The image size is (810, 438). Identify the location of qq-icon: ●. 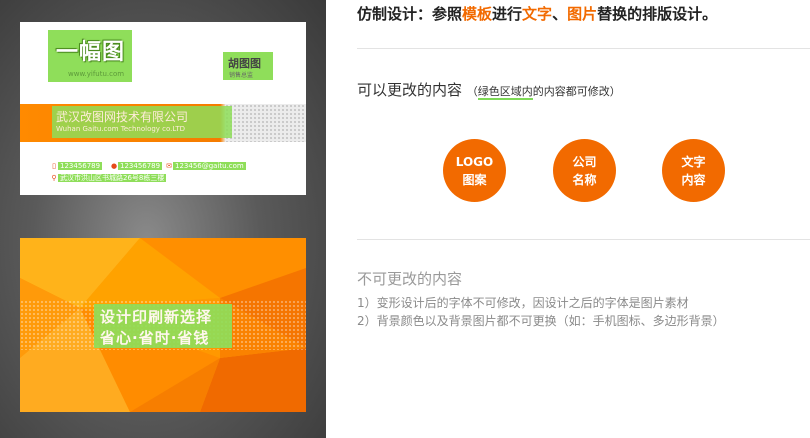
(114, 166).